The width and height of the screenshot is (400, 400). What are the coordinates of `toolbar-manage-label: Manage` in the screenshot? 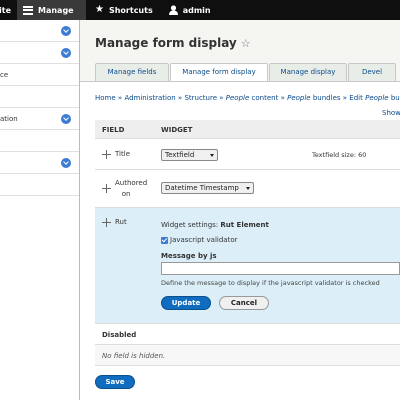 It's located at (56, 10).